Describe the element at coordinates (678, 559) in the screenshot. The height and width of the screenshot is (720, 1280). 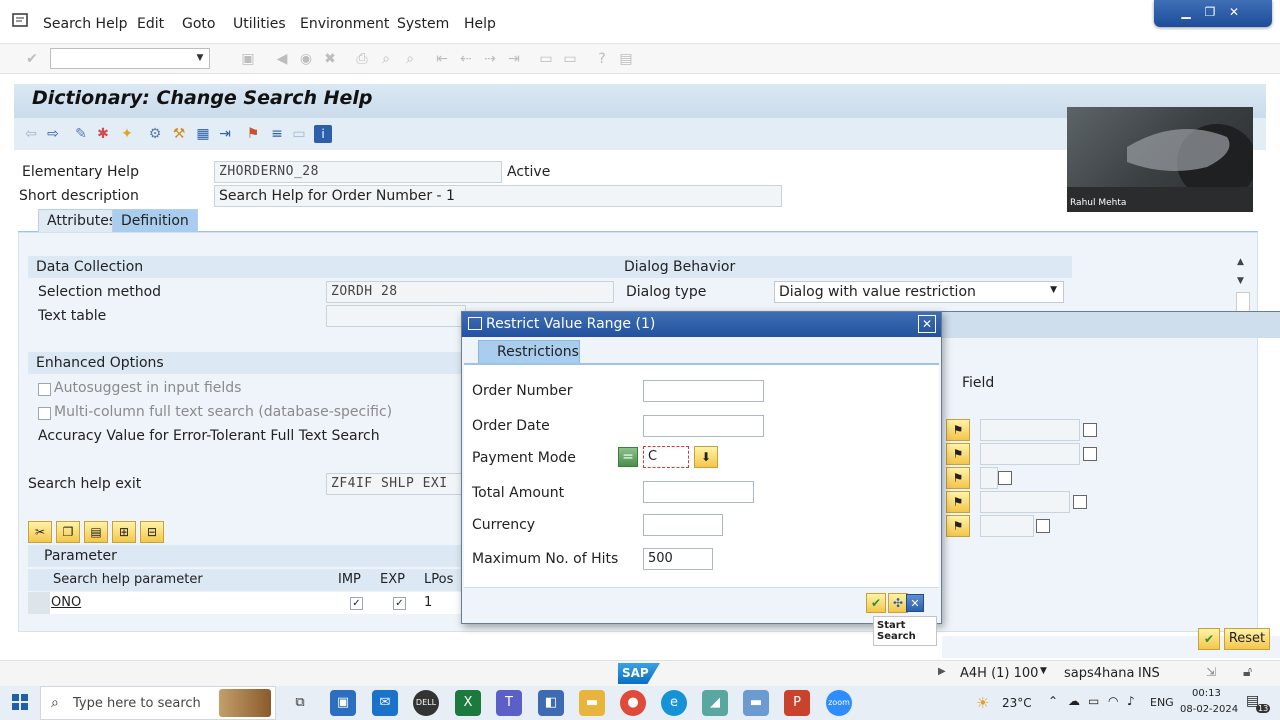
I see `max-hits-input: 500` at that location.